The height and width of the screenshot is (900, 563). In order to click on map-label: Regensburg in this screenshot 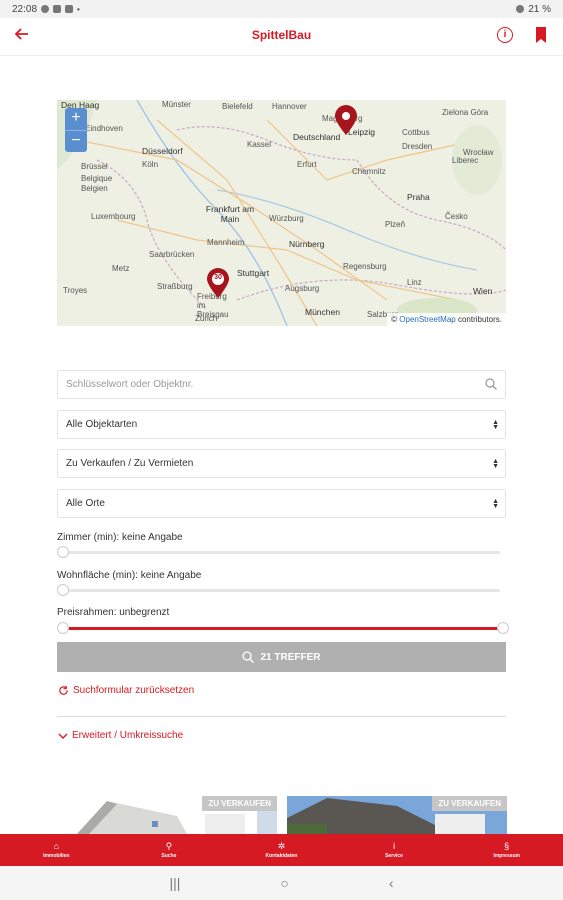, I will do `click(365, 266)`.